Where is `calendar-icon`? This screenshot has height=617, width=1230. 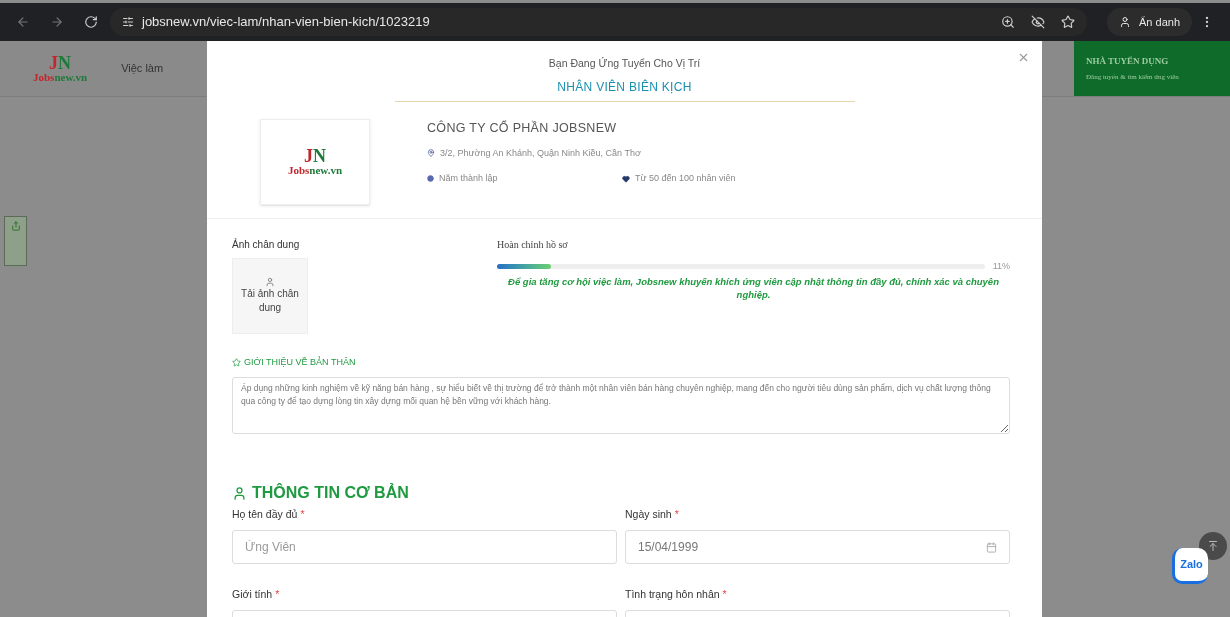
calendar-icon is located at coordinates (991, 547).